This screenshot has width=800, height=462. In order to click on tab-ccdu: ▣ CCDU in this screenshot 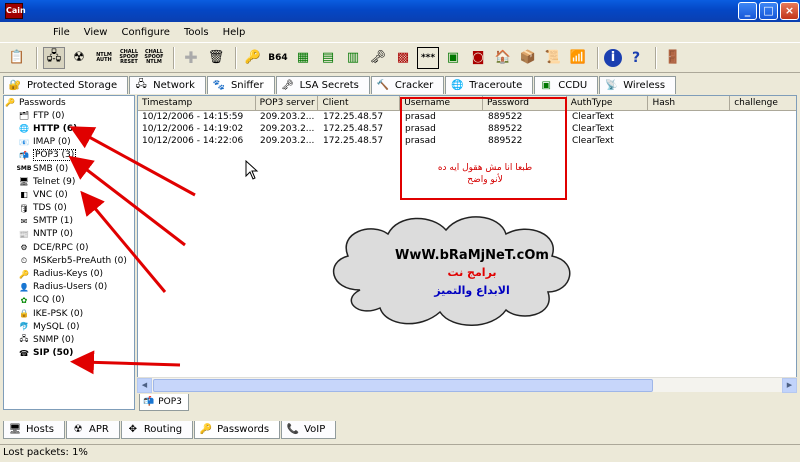, I will do `click(566, 85)`.